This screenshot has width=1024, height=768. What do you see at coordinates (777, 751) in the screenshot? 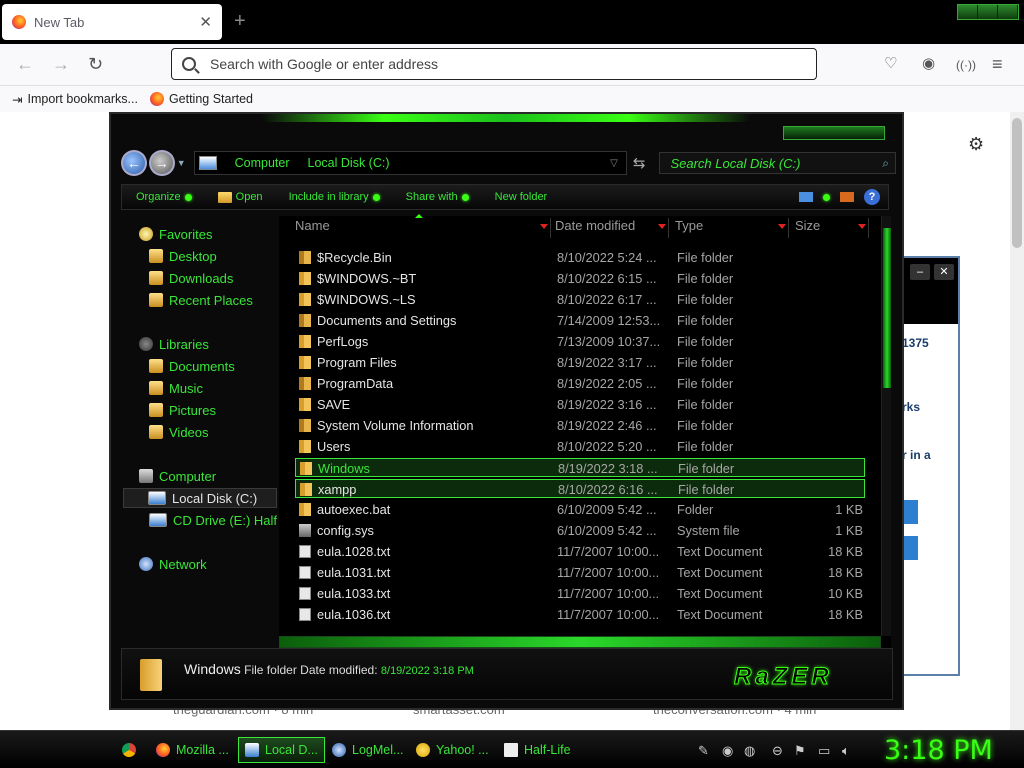
I see `chat-icon: ⊖` at bounding box center [777, 751].